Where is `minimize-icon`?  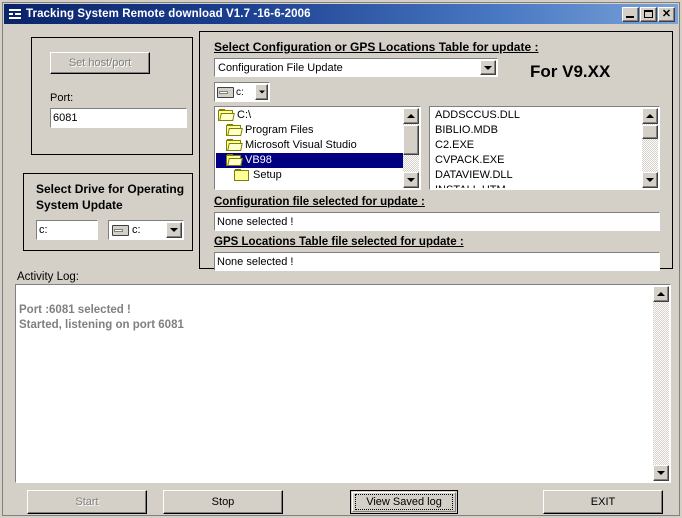 minimize-icon is located at coordinates (630, 16).